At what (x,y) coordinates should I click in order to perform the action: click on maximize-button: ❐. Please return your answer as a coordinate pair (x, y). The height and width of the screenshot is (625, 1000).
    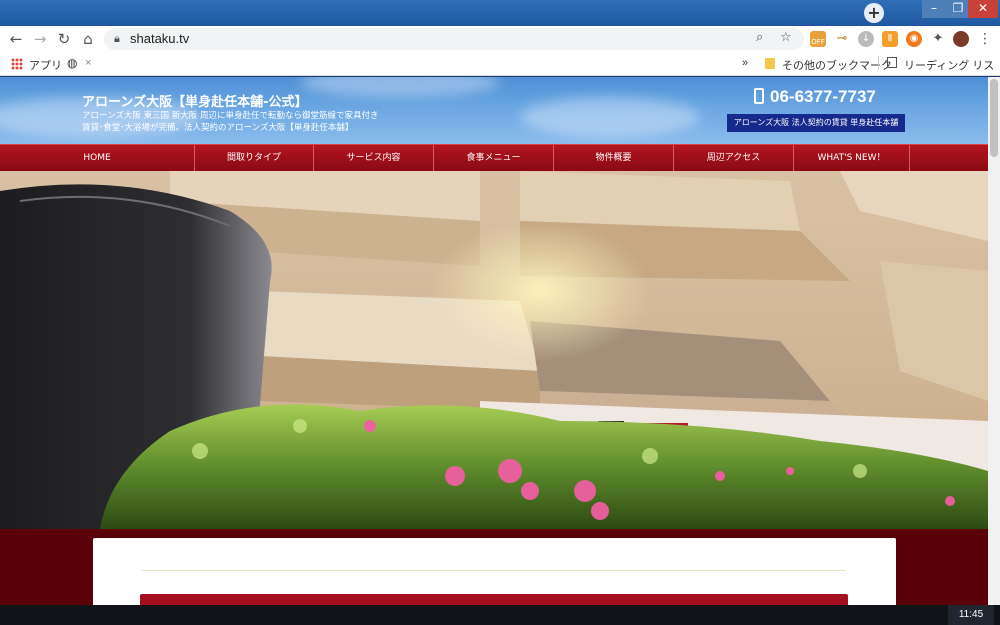
    Looking at the image, I should click on (958, 9).